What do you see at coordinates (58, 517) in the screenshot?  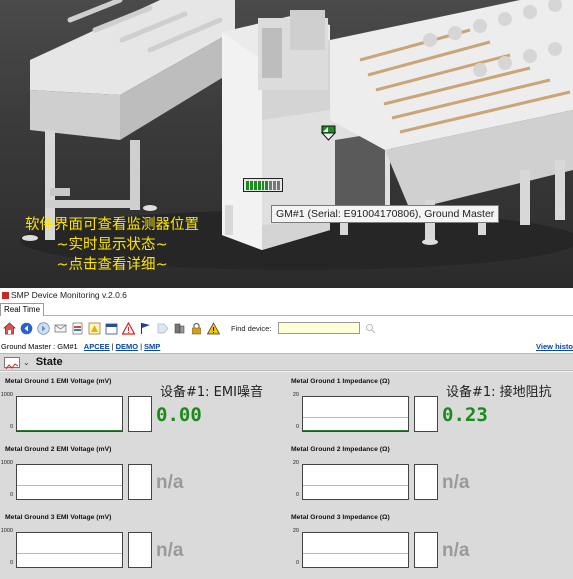 I see `metric-title: Metal Ground 3 EMI Voltage (mV)` at bounding box center [58, 517].